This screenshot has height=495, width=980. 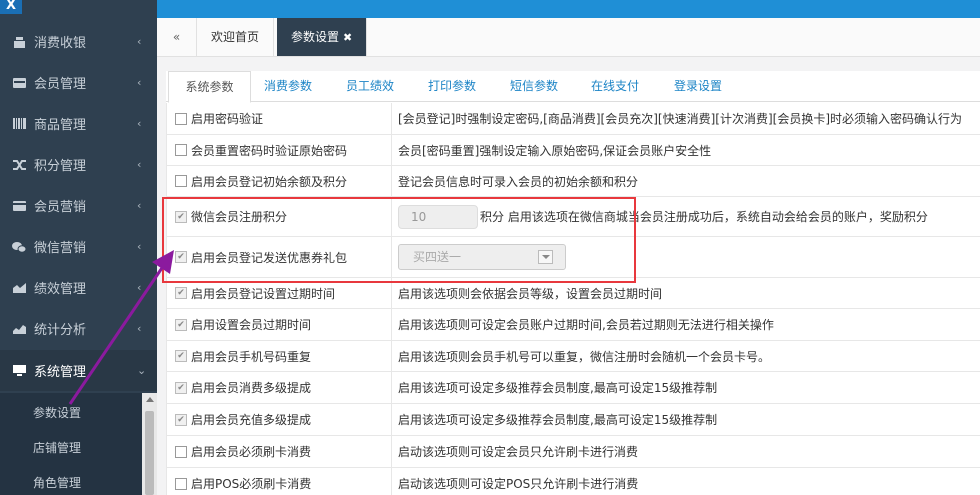 I want to click on table-row: ✔ 启用会员登记设置过期时间 启用该选项则会依据会员等级，设置会员过期时间, so click(x=573, y=293).